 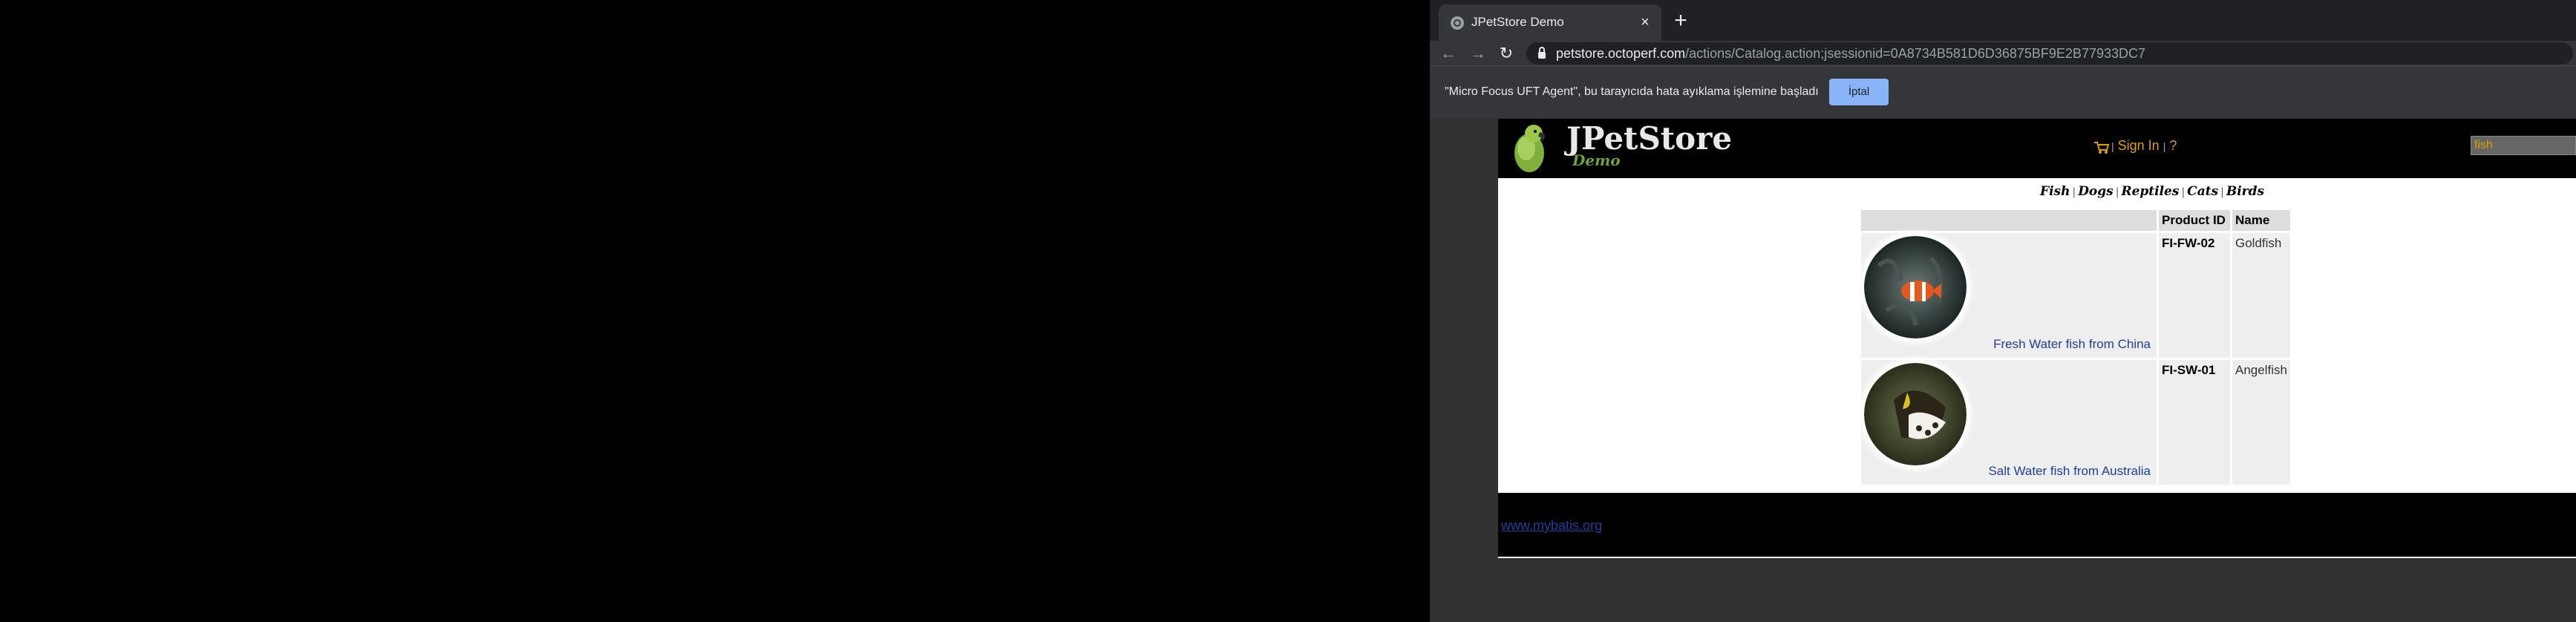 I want to click on table-header-row: Product ID Name, so click(x=2075, y=220).